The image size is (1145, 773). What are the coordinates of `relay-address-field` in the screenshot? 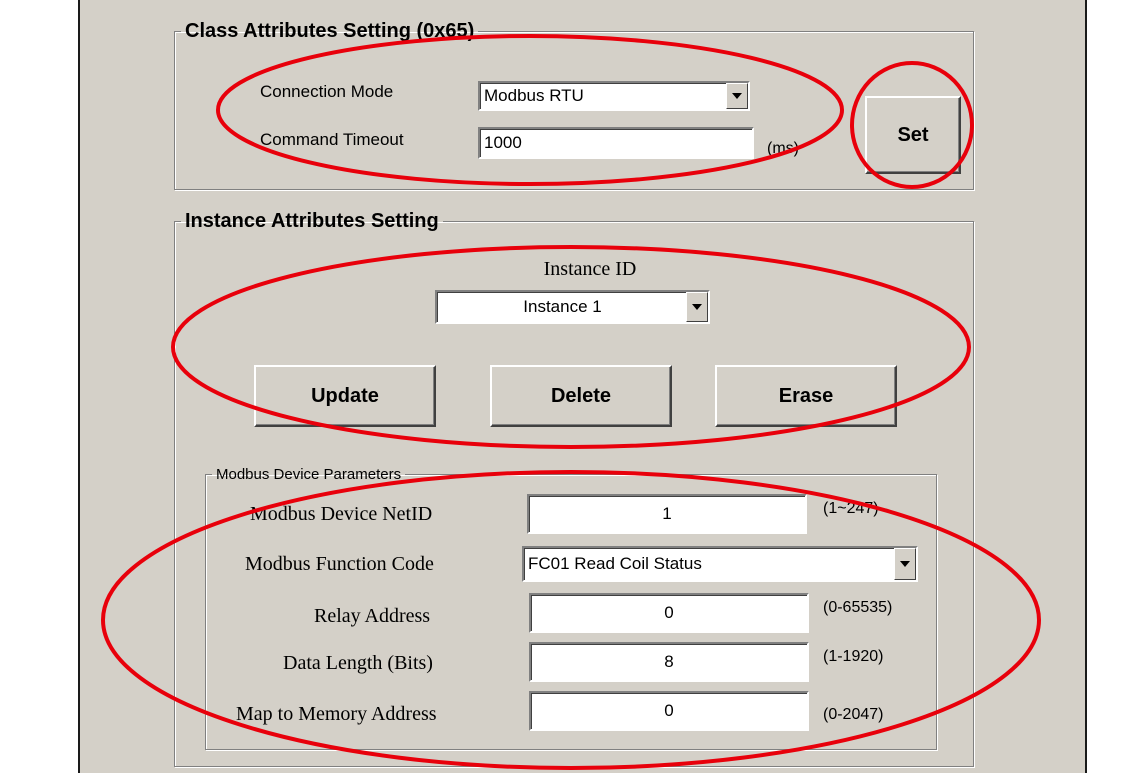 It's located at (669, 613).